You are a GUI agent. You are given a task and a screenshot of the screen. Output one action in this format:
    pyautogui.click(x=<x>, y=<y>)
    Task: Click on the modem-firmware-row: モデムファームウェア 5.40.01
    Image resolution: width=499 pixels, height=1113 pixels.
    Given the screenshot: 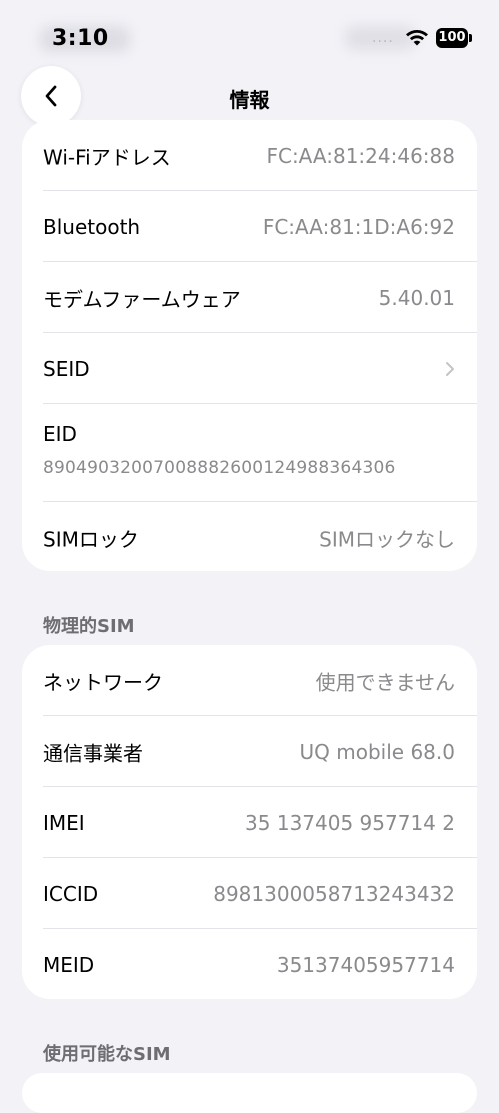 What is the action you would take?
    pyautogui.click(x=249, y=297)
    